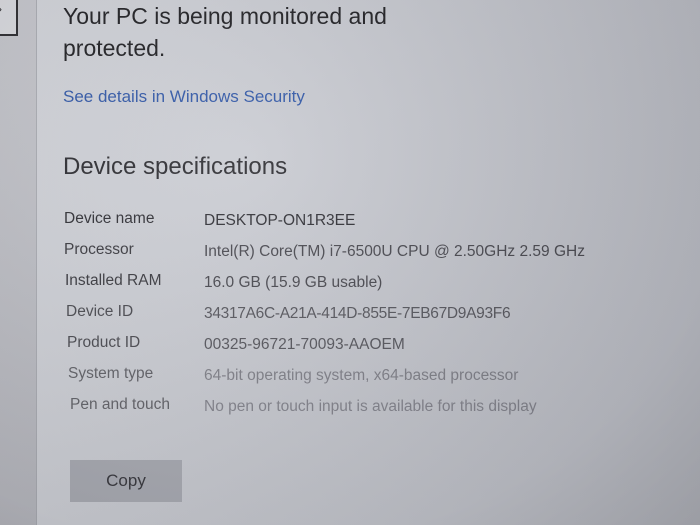 This screenshot has width=700, height=525. I want to click on spec-label: Pen and touch, so click(120, 404).